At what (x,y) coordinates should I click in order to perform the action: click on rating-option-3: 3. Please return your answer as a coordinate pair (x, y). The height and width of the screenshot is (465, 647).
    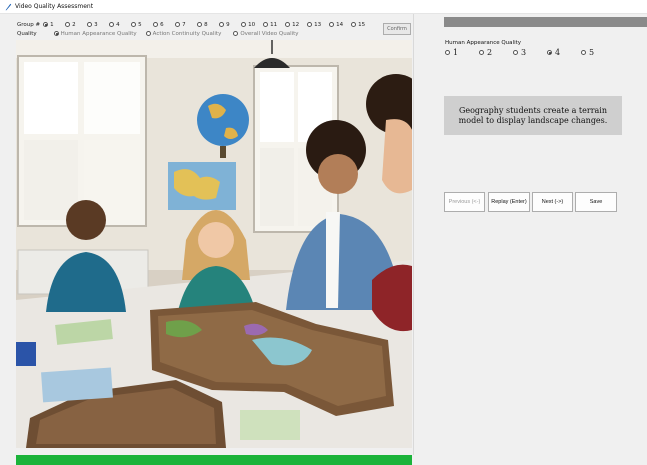
    Looking at the image, I should click on (530, 52).